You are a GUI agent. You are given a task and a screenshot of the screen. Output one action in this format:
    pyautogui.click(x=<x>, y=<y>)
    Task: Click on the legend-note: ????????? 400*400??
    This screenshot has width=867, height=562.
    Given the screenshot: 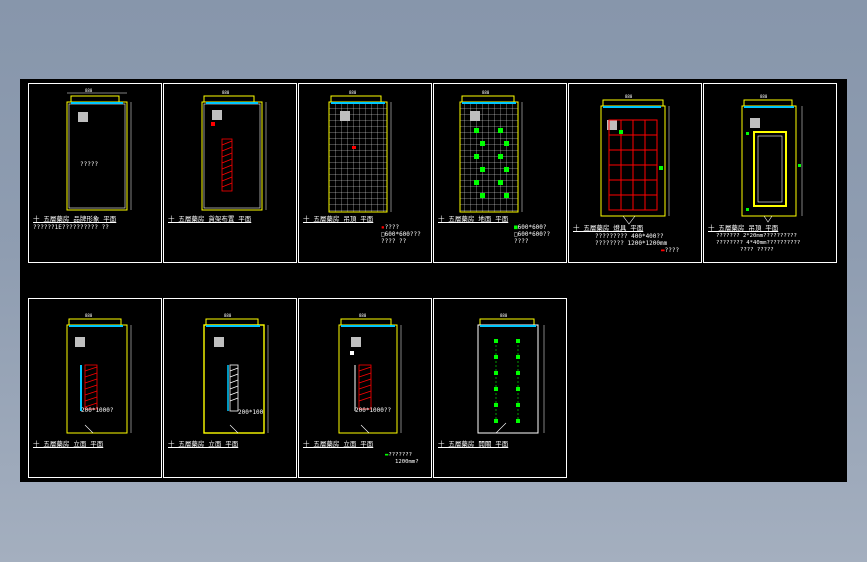 What is the action you would take?
    pyautogui.click(x=629, y=236)
    